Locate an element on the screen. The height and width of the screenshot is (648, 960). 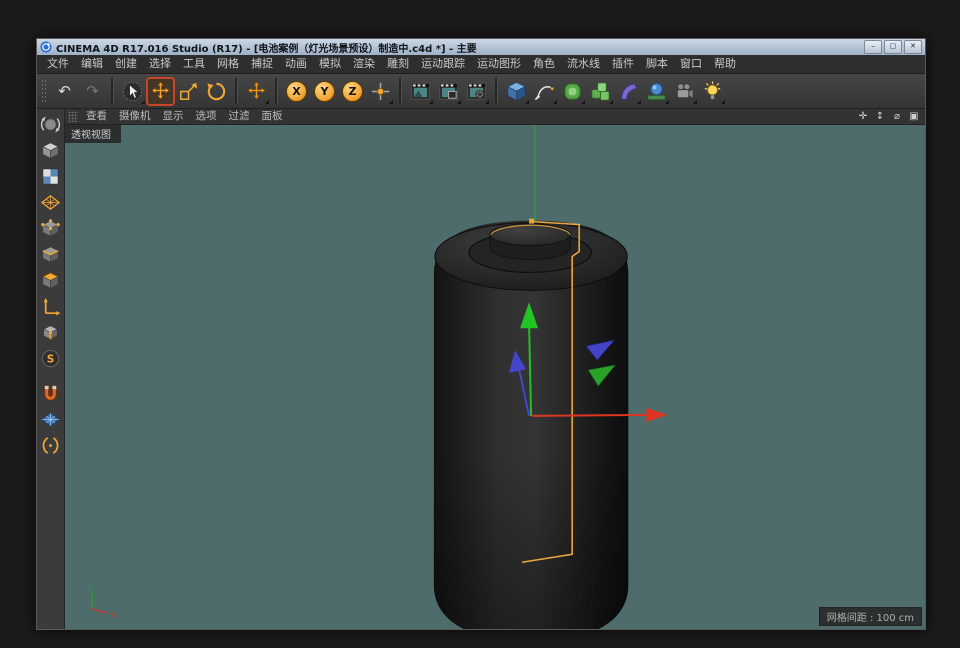
add-mograph-button is located at coordinates (600, 91).